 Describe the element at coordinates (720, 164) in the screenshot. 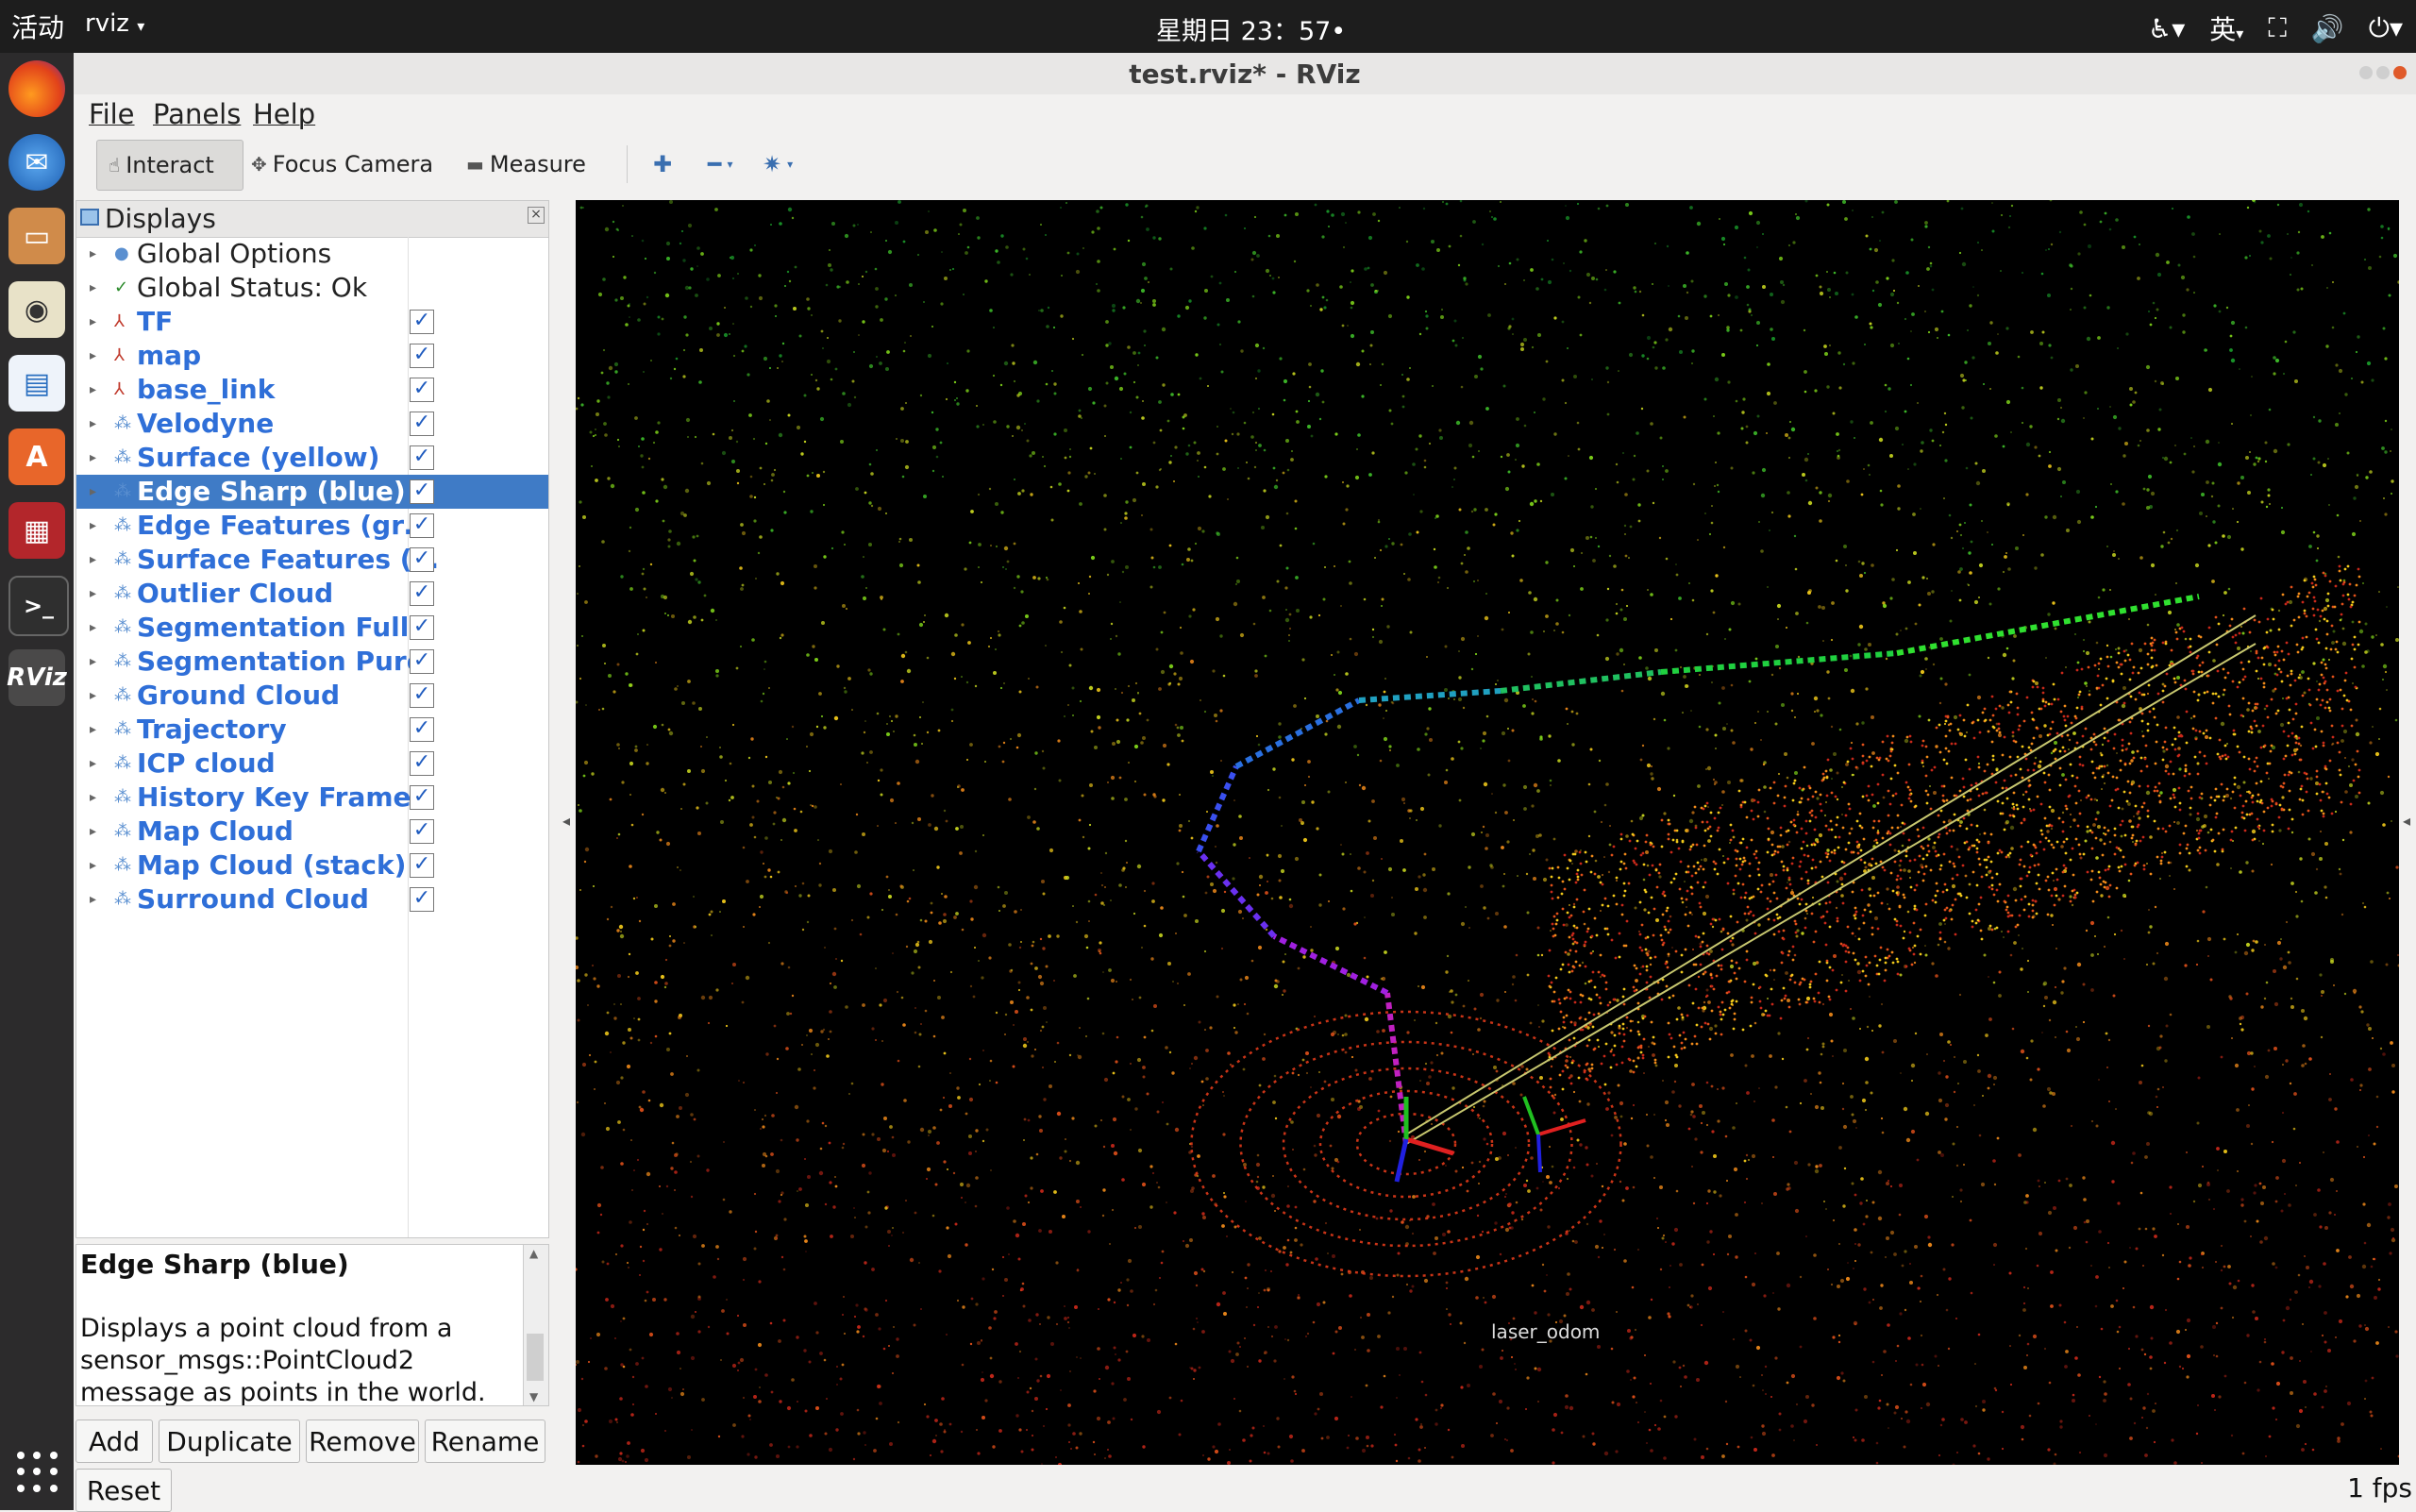

I see `remove-tool-icon: ━ ▾` at that location.